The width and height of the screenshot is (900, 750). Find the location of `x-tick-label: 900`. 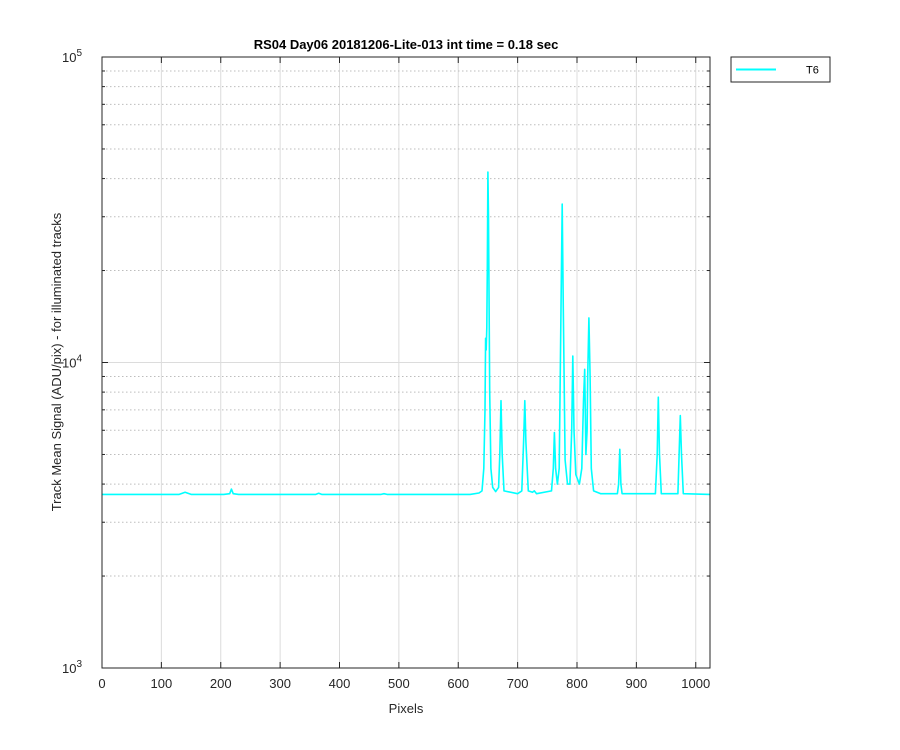

x-tick-label: 900 is located at coordinates (637, 683).